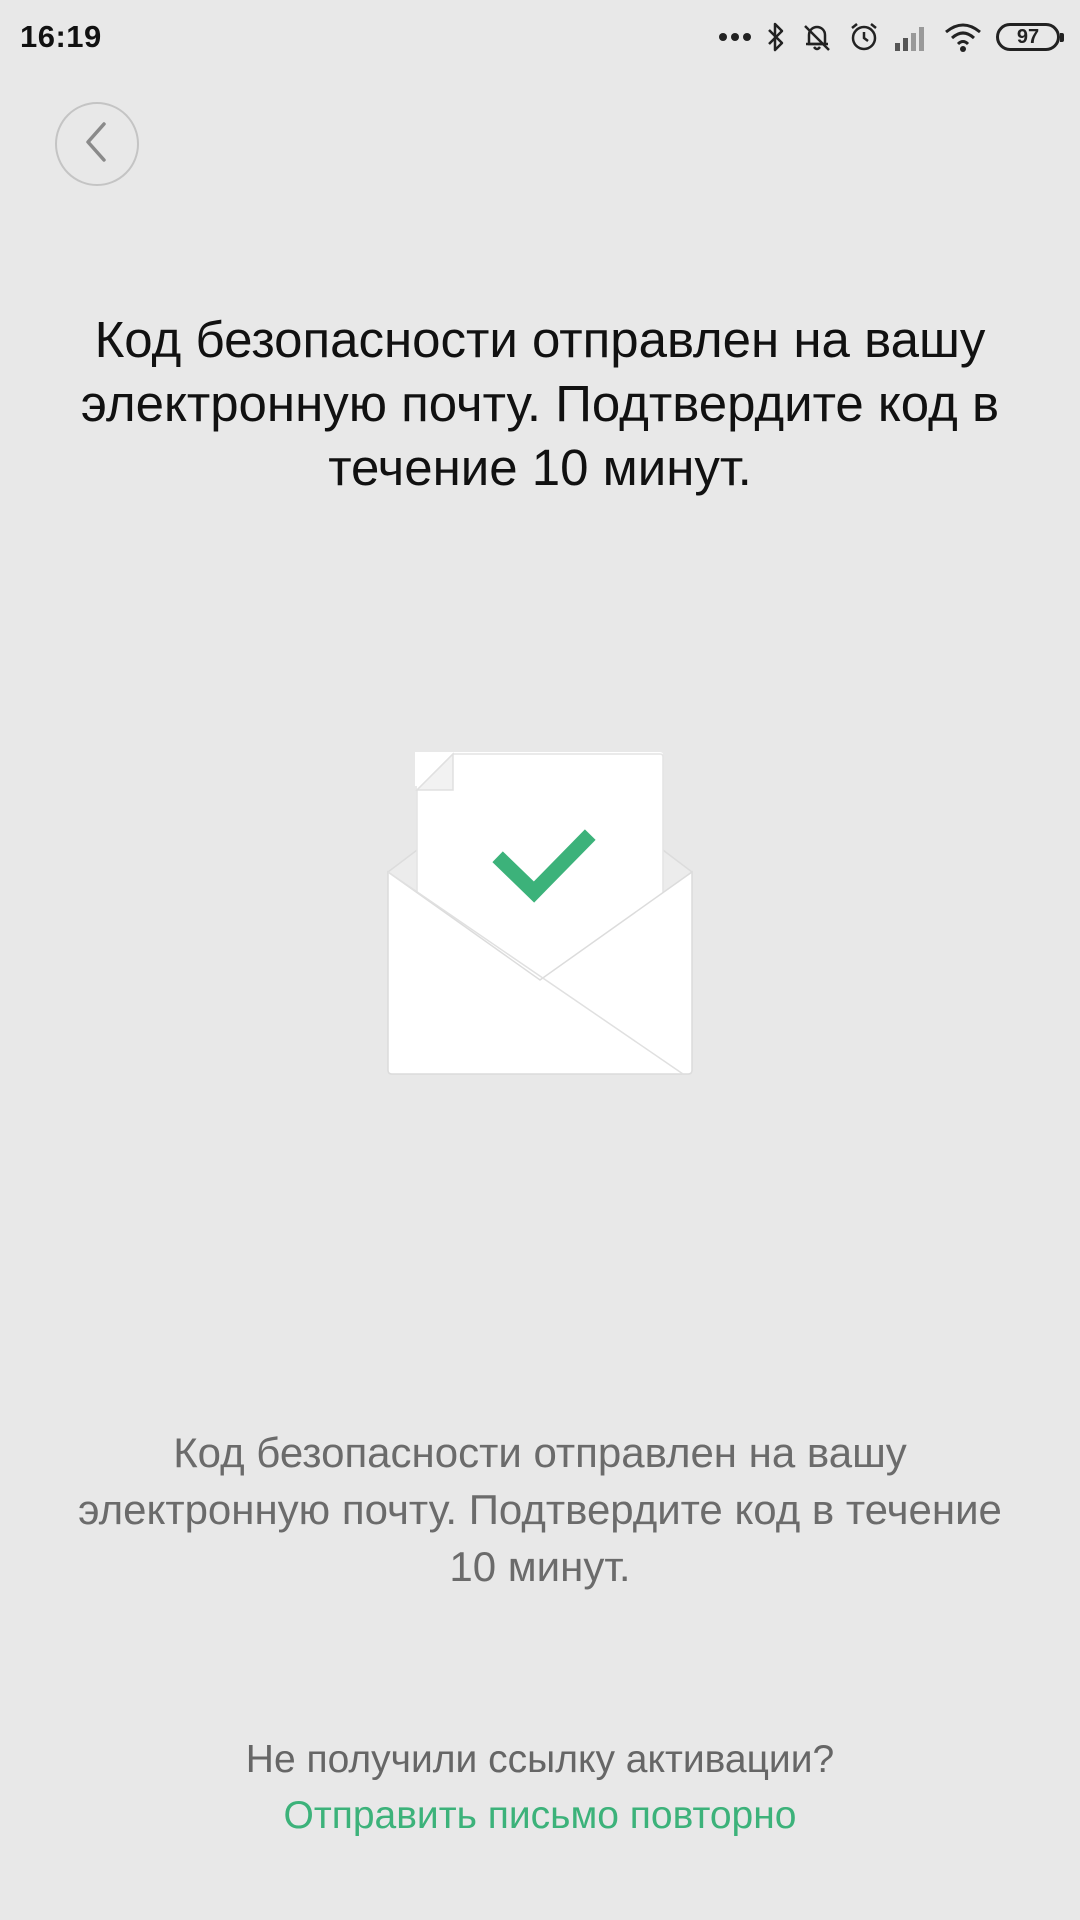  Describe the element at coordinates (540, 1759) in the screenshot. I see `resend-question: Не получили ссылку активации?` at that location.